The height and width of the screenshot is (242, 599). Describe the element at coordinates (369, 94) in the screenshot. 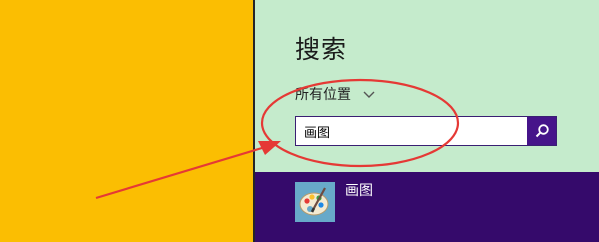

I see `chevron-down-icon` at that location.